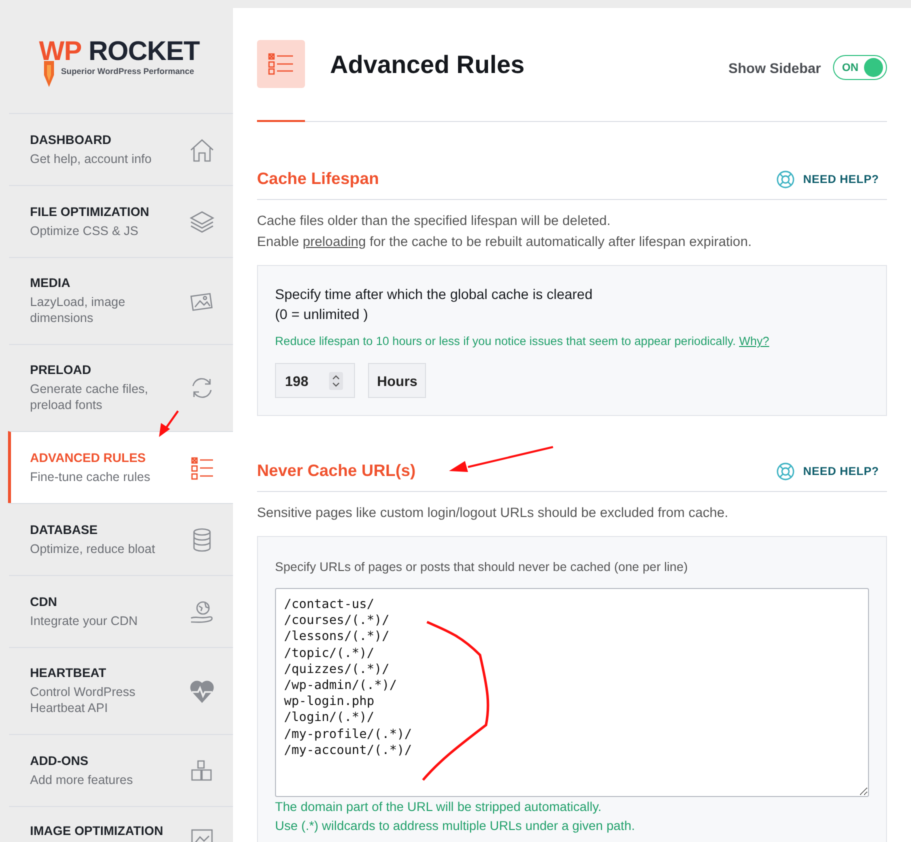 This screenshot has width=911, height=842. I want to click on field-note: The domain part of the URL will be stripped automatically., so click(438, 807).